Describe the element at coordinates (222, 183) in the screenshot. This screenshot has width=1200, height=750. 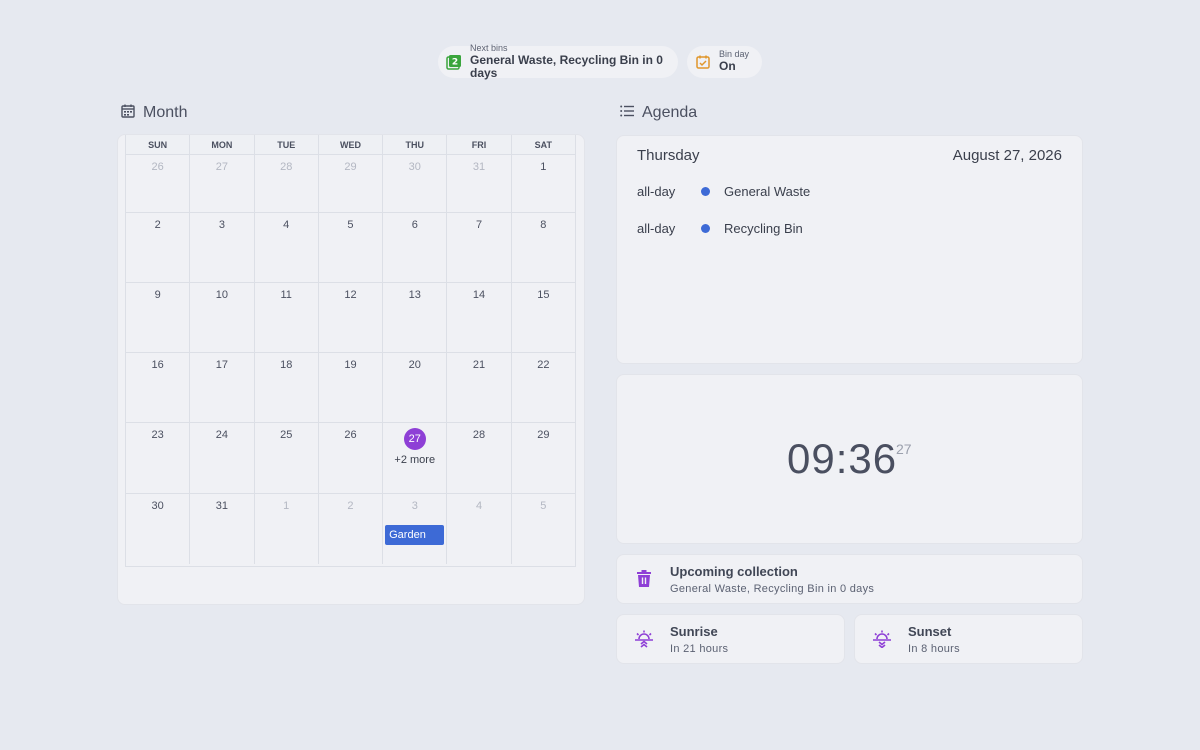
I see `calendar-day-cell: 27` at that location.